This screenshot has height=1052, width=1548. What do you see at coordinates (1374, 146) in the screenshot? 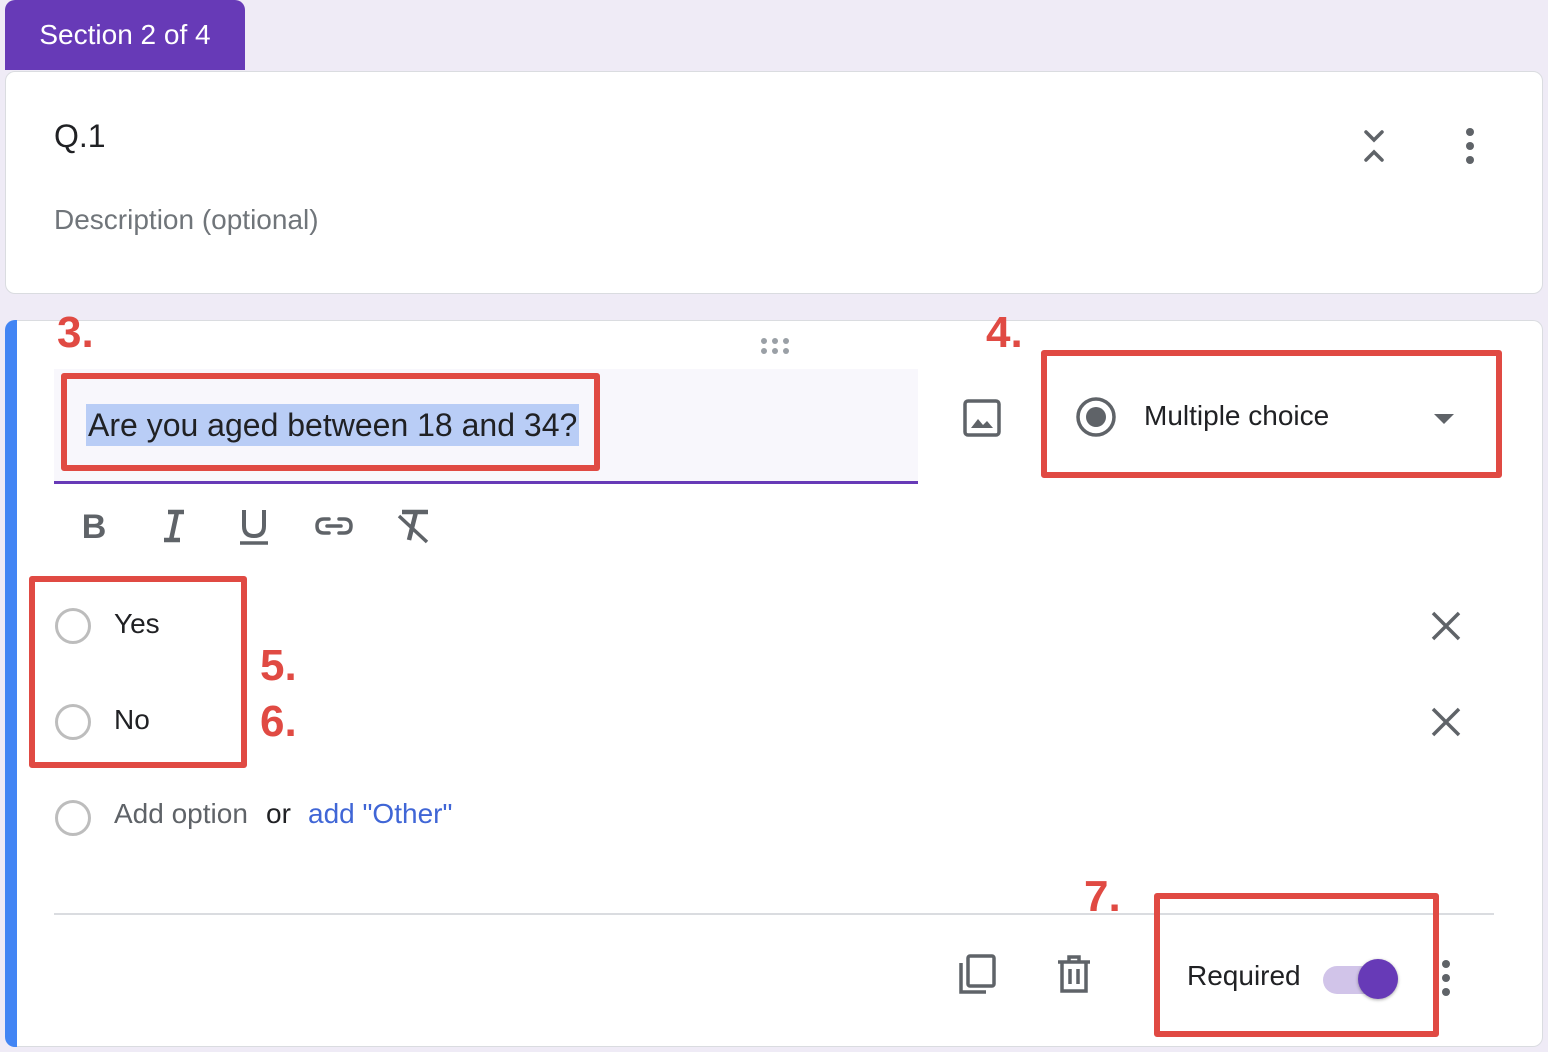
I see `collapse-icon` at bounding box center [1374, 146].